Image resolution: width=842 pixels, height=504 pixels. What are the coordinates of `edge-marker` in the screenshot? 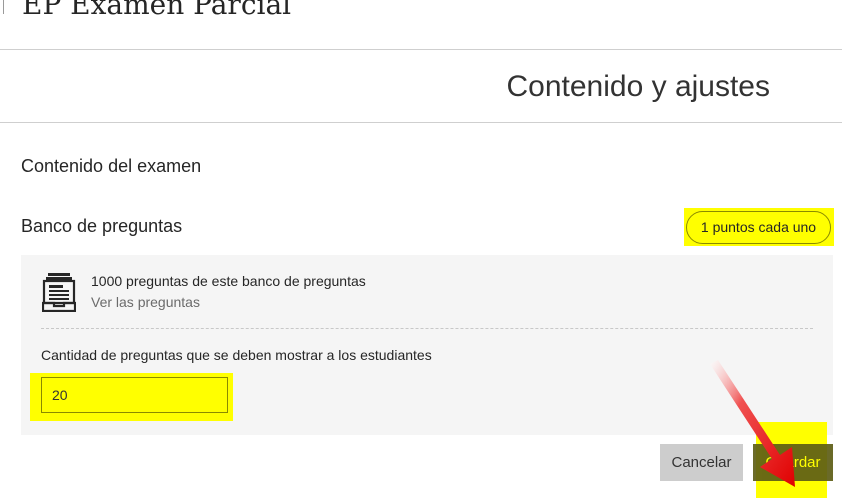 It's located at (2, 7).